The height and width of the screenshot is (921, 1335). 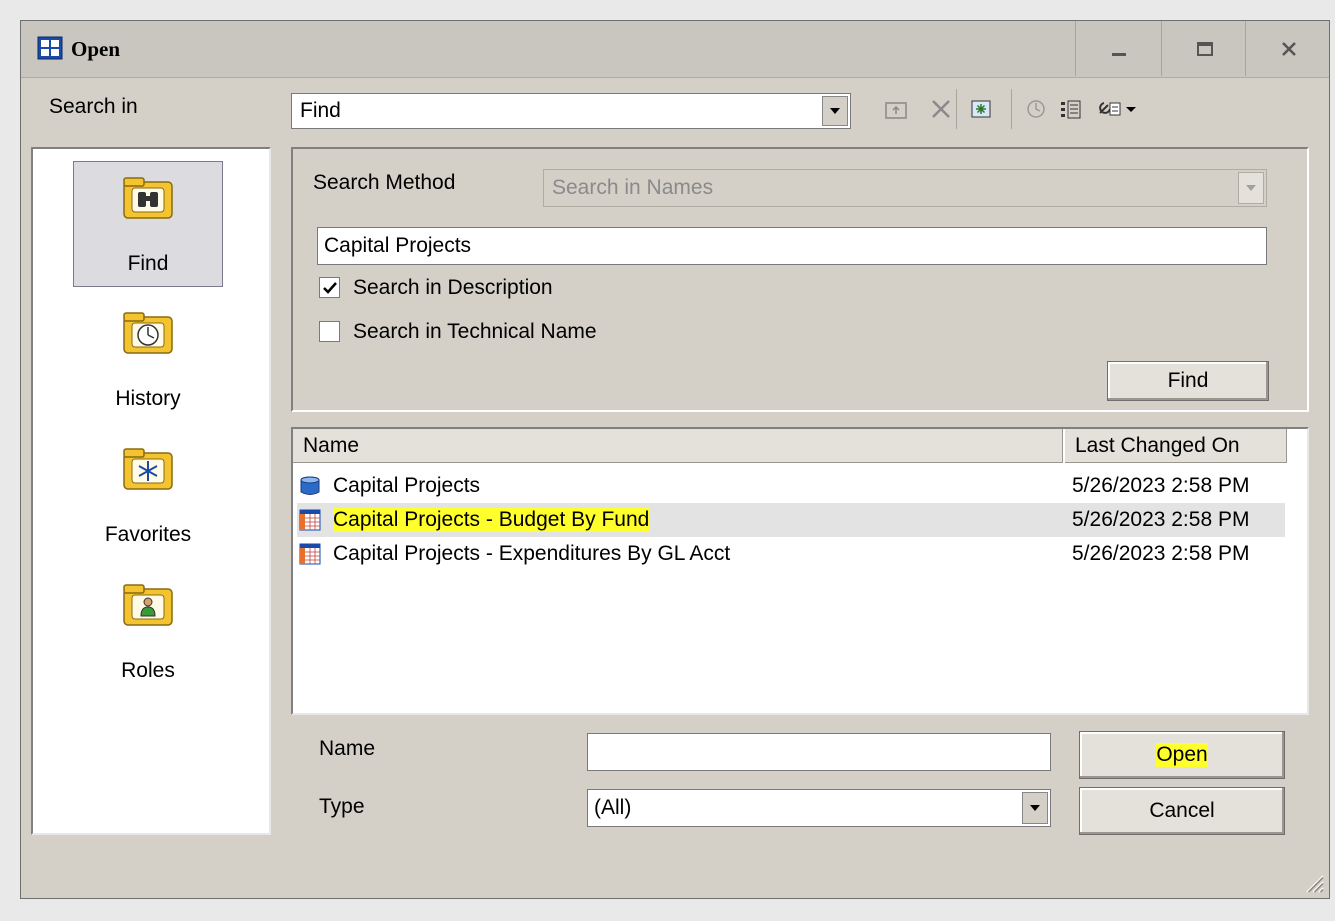 What do you see at coordinates (1157, 445) in the screenshot?
I see `column-header-label: Last Changed On` at bounding box center [1157, 445].